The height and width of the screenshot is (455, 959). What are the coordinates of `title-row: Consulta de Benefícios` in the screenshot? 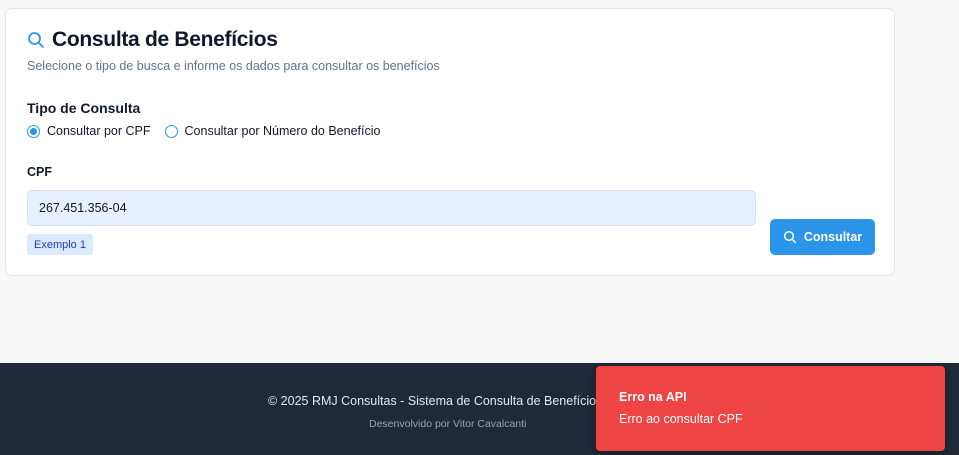 It's located at (152, 40).